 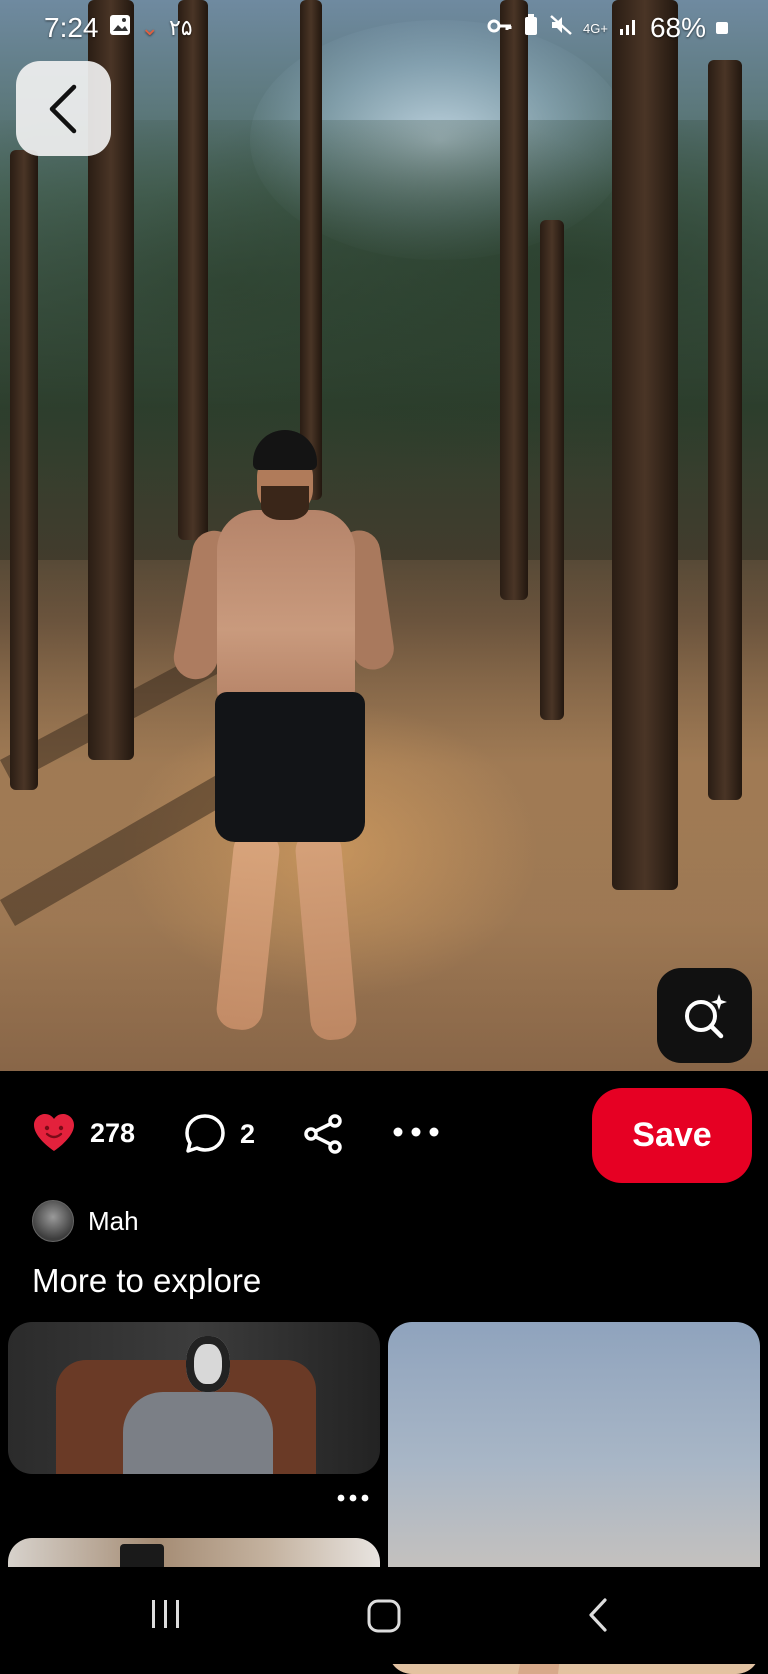 I want to click on status-time: 7:24, so click(x=71, y=27).